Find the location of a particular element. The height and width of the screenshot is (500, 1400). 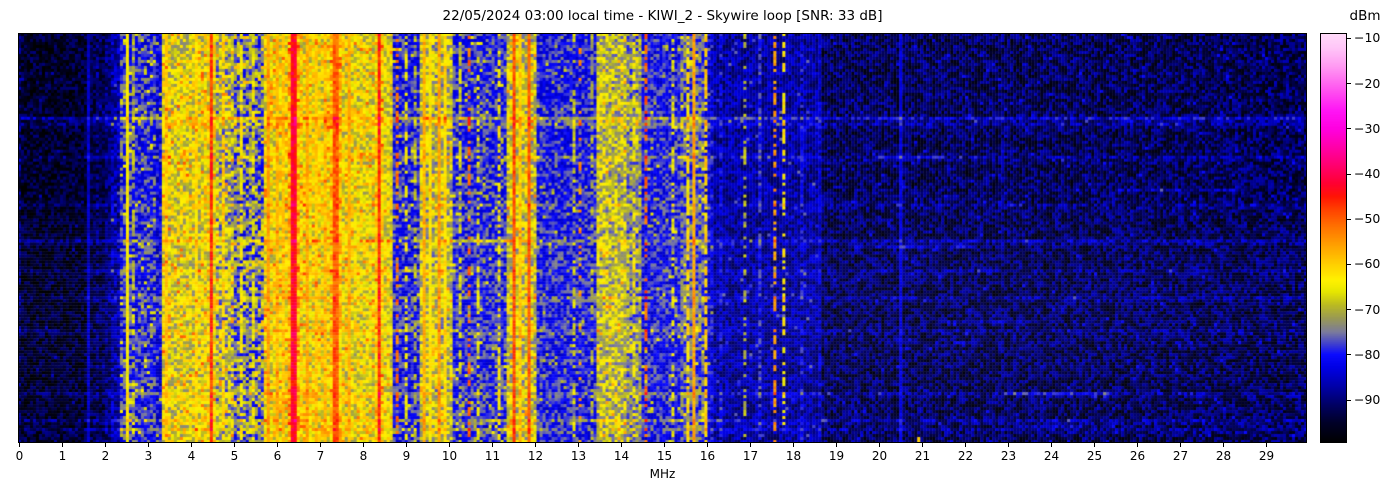

x-axis-tick-label: 9 is located at coordinates (406, 456).